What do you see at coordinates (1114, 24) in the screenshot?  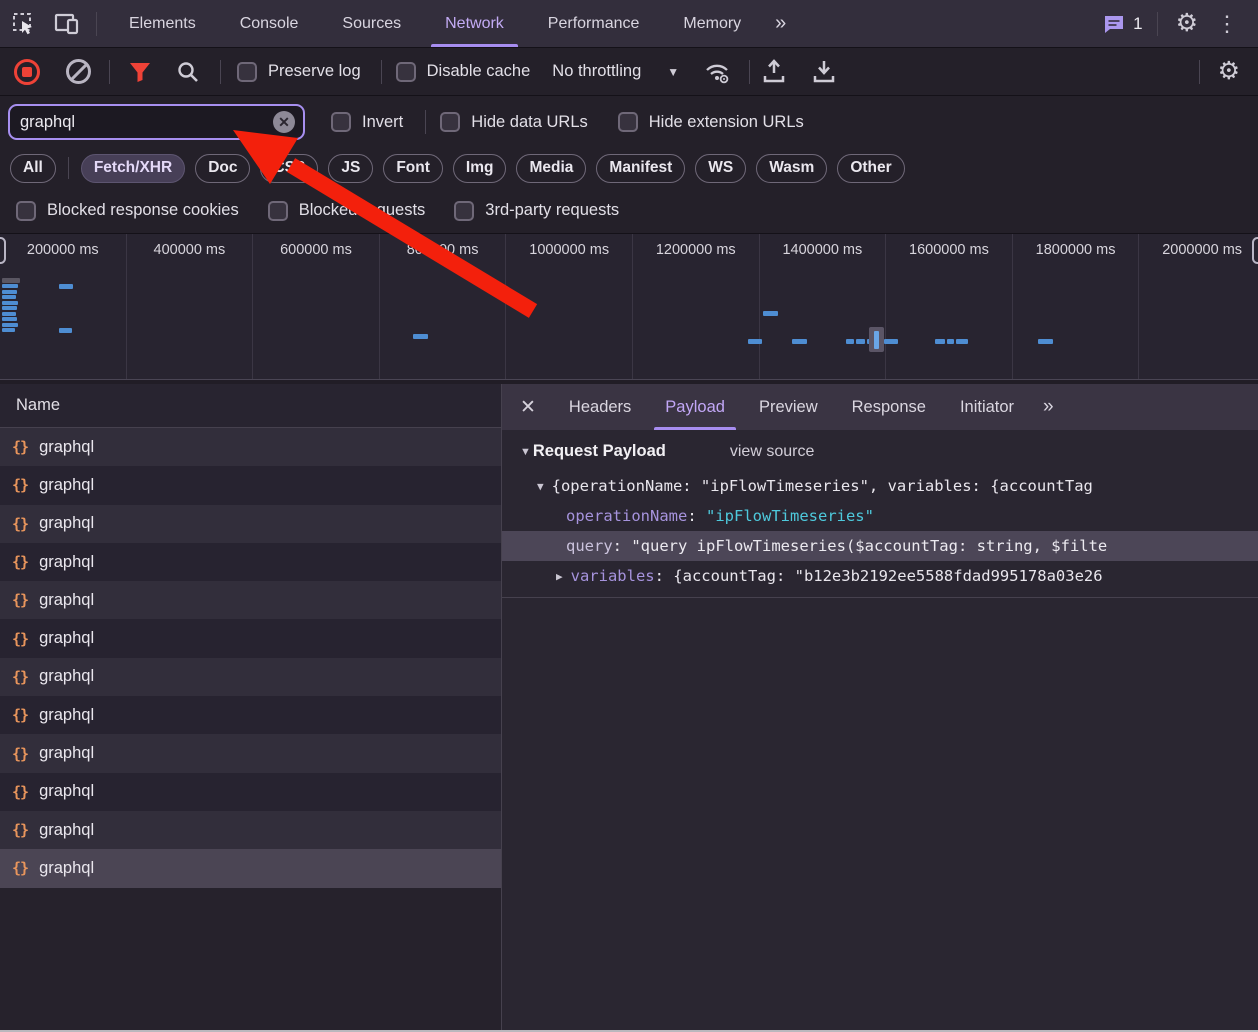 I see `issues-chat-icon` at bounding box center [1114, 24].